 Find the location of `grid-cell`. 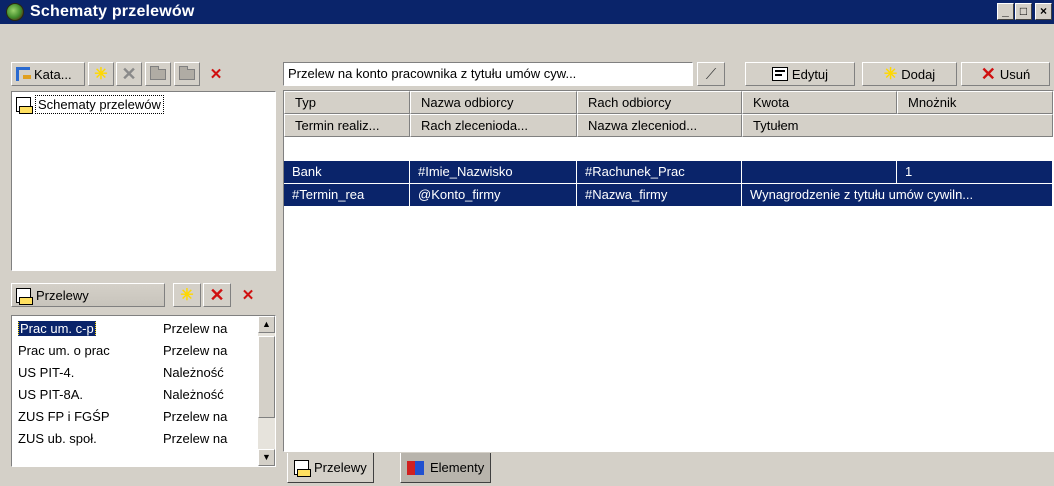

grid-cell is located at coordinates (819, 172).